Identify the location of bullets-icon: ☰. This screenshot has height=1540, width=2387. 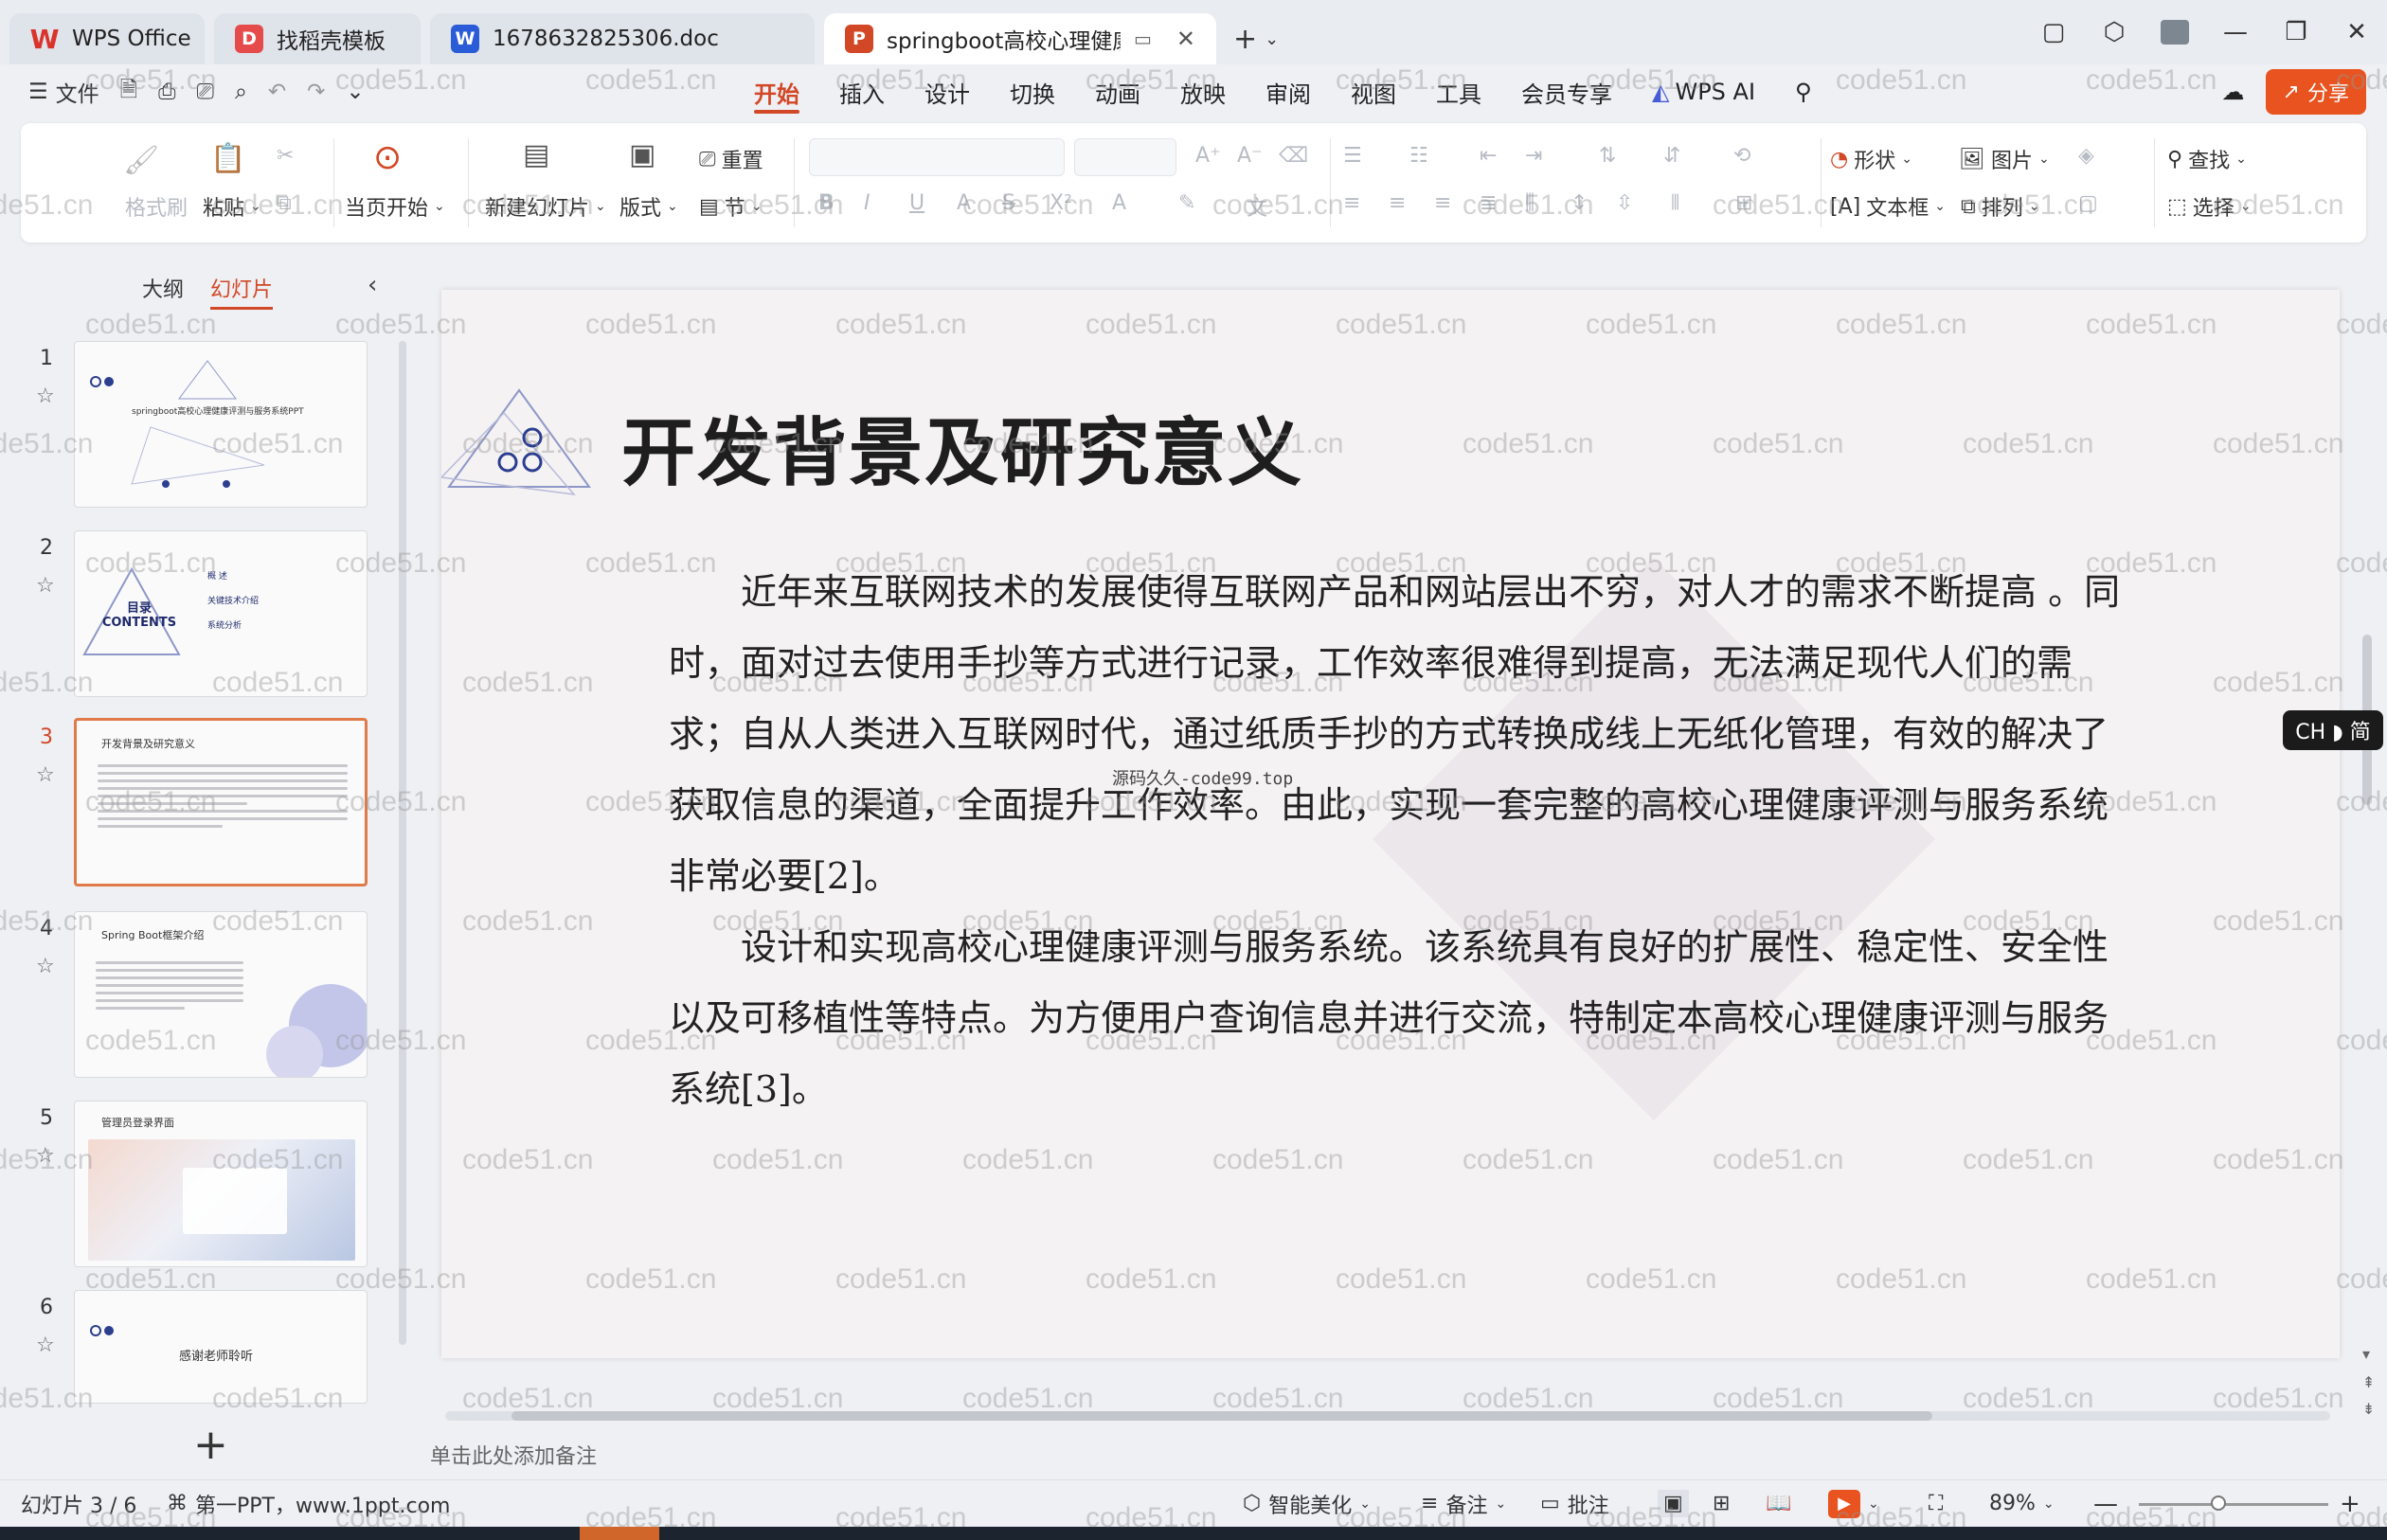
(1352, 156).